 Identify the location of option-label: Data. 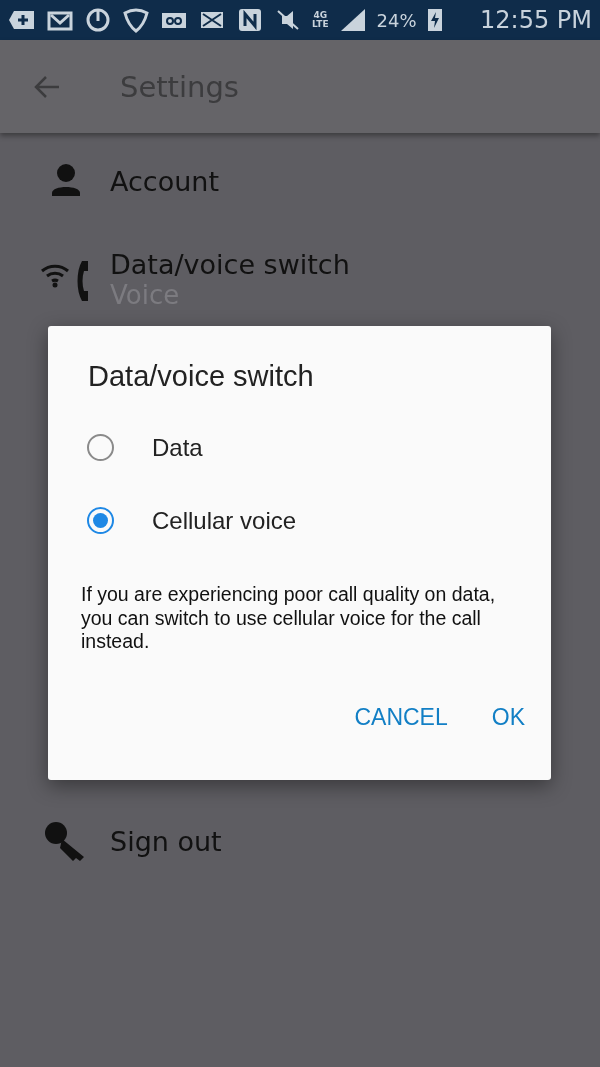
(177, 447).